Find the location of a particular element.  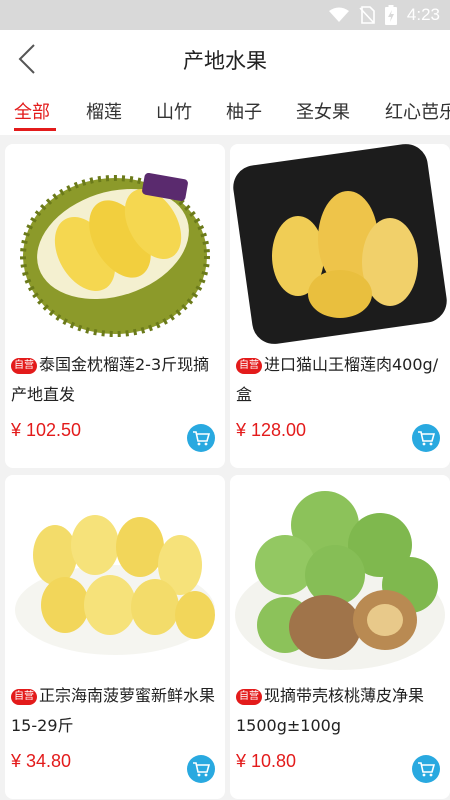

category-tabs: 全部 榴莲 山竹 柚子 圣女果 红心芭乐 is located at coordinates (225, 111).